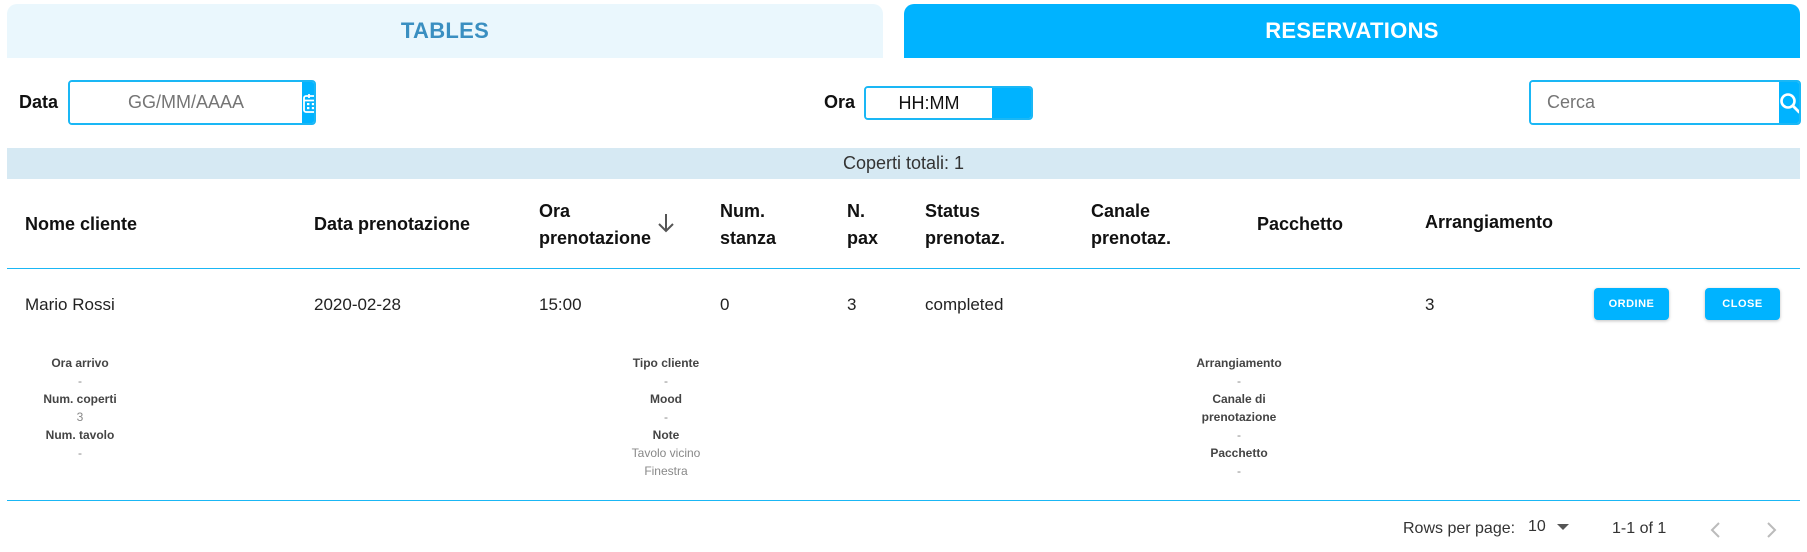 The image size is (1807, 552). What do you see at coordinates (1631, 304) in the screenshot?
I see `ordine-button: ORDINE` at bounding box center [1631, 304].